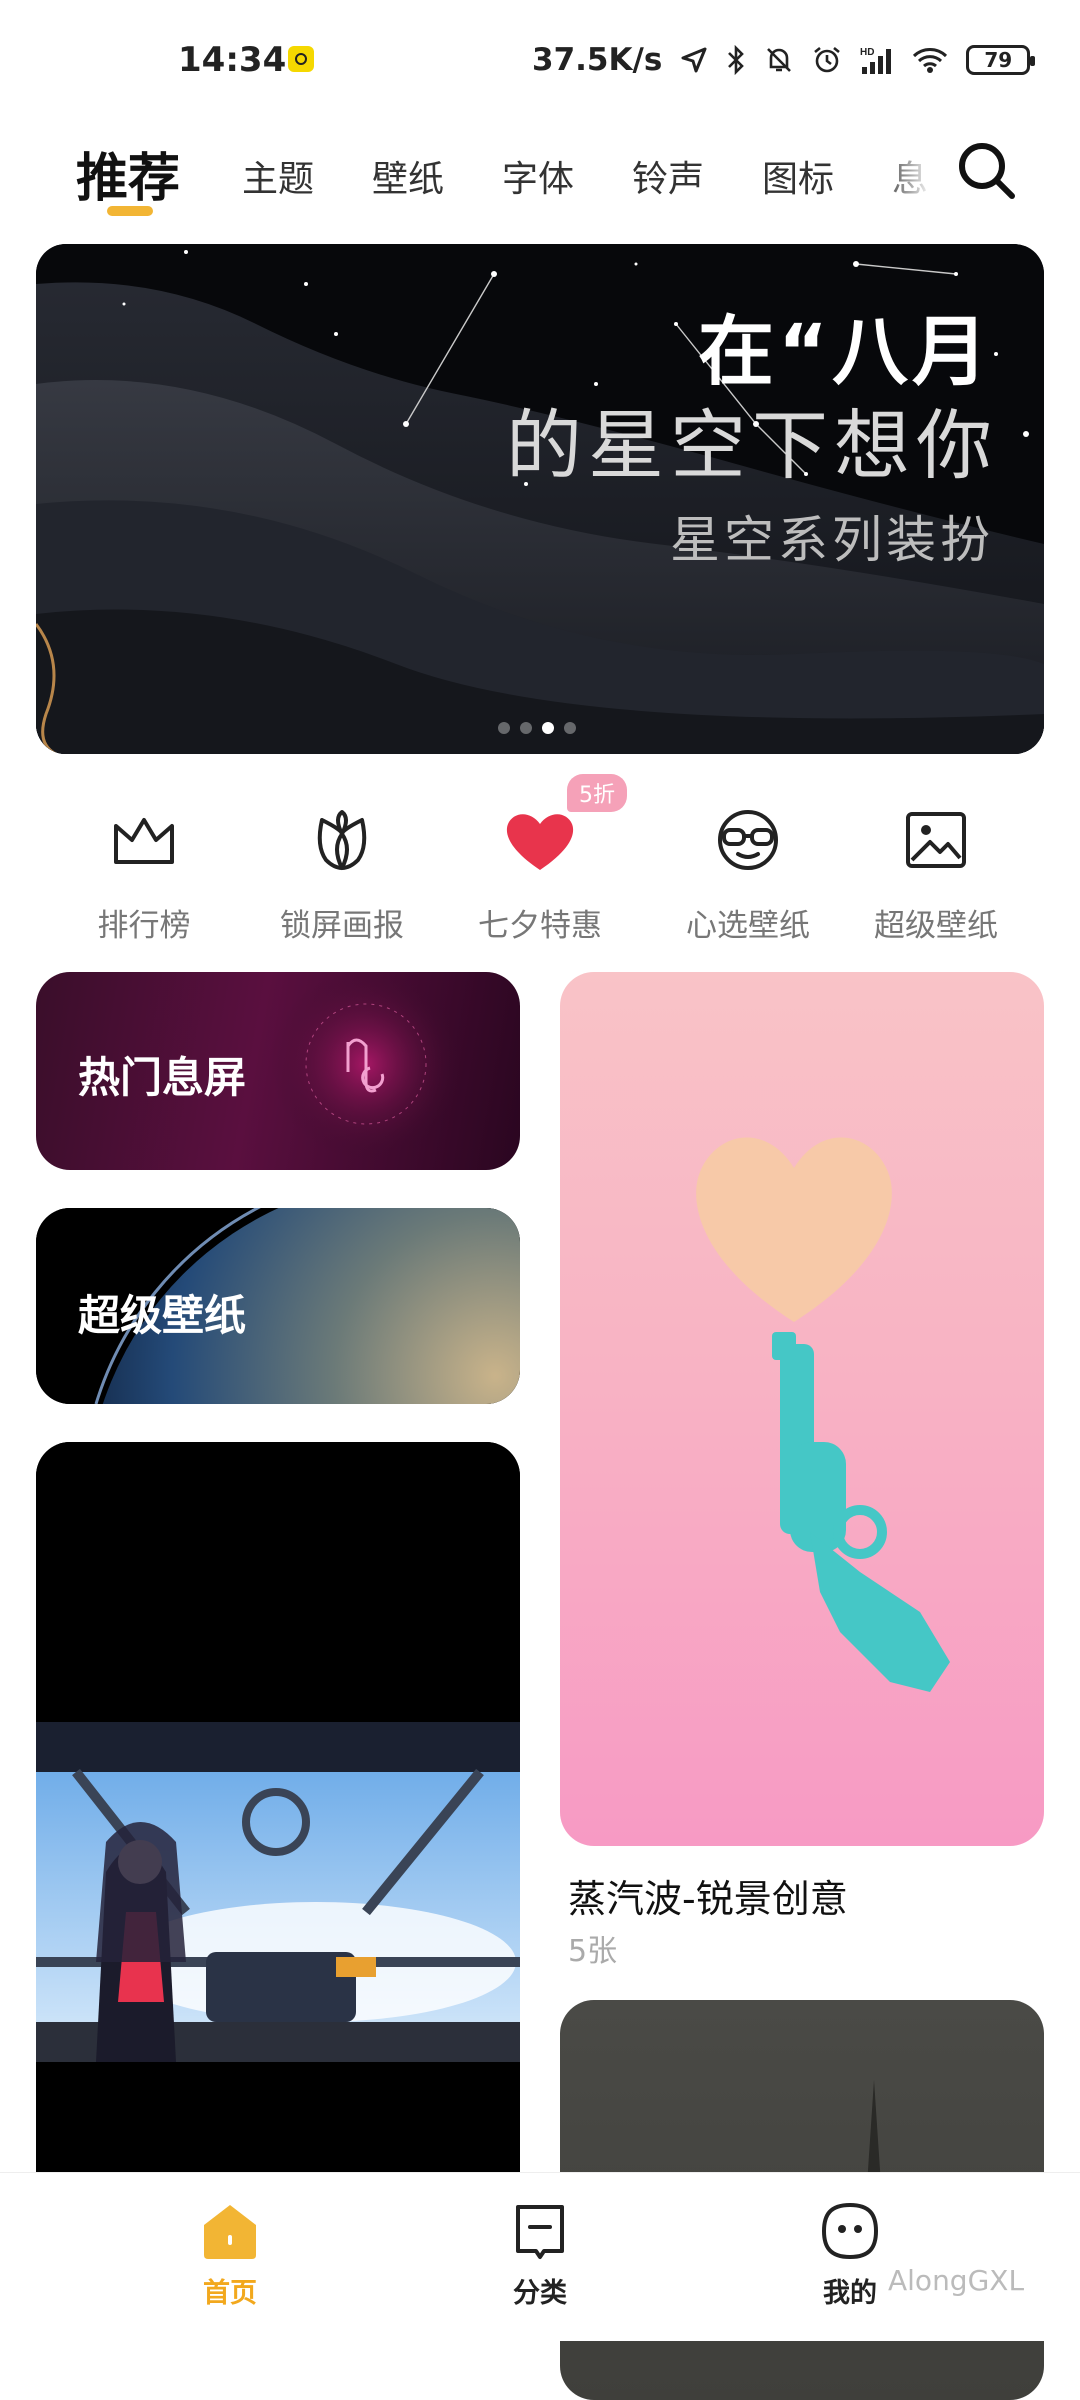 This screenshot has width=1080, height=2400. I want to click on hot-aod-card: 热门息屏, so click(278, 1071).